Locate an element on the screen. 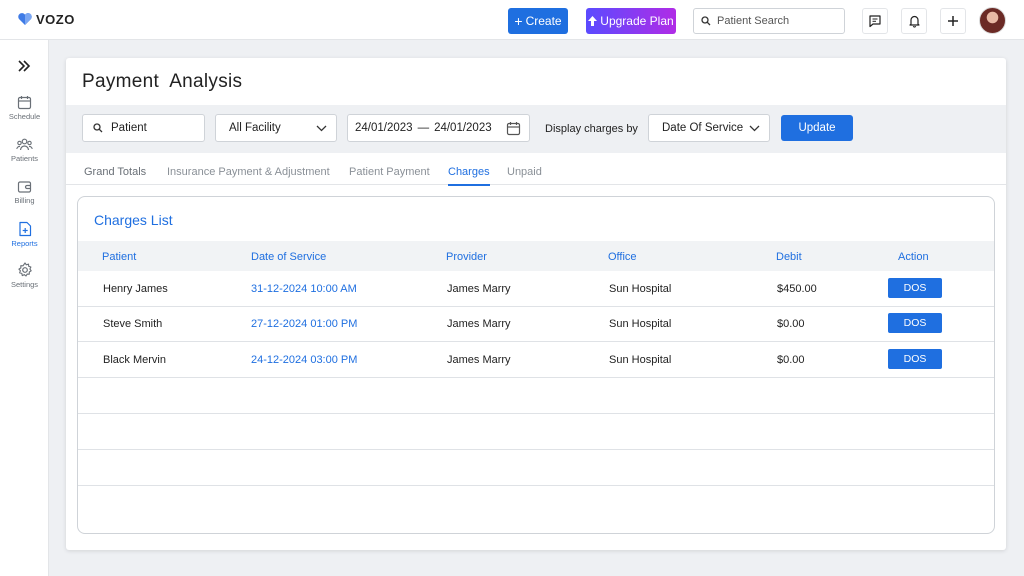 The width and height of the screenshot is (1024, 576). double-chevron-right-icon is located at coordinates (24, 66).